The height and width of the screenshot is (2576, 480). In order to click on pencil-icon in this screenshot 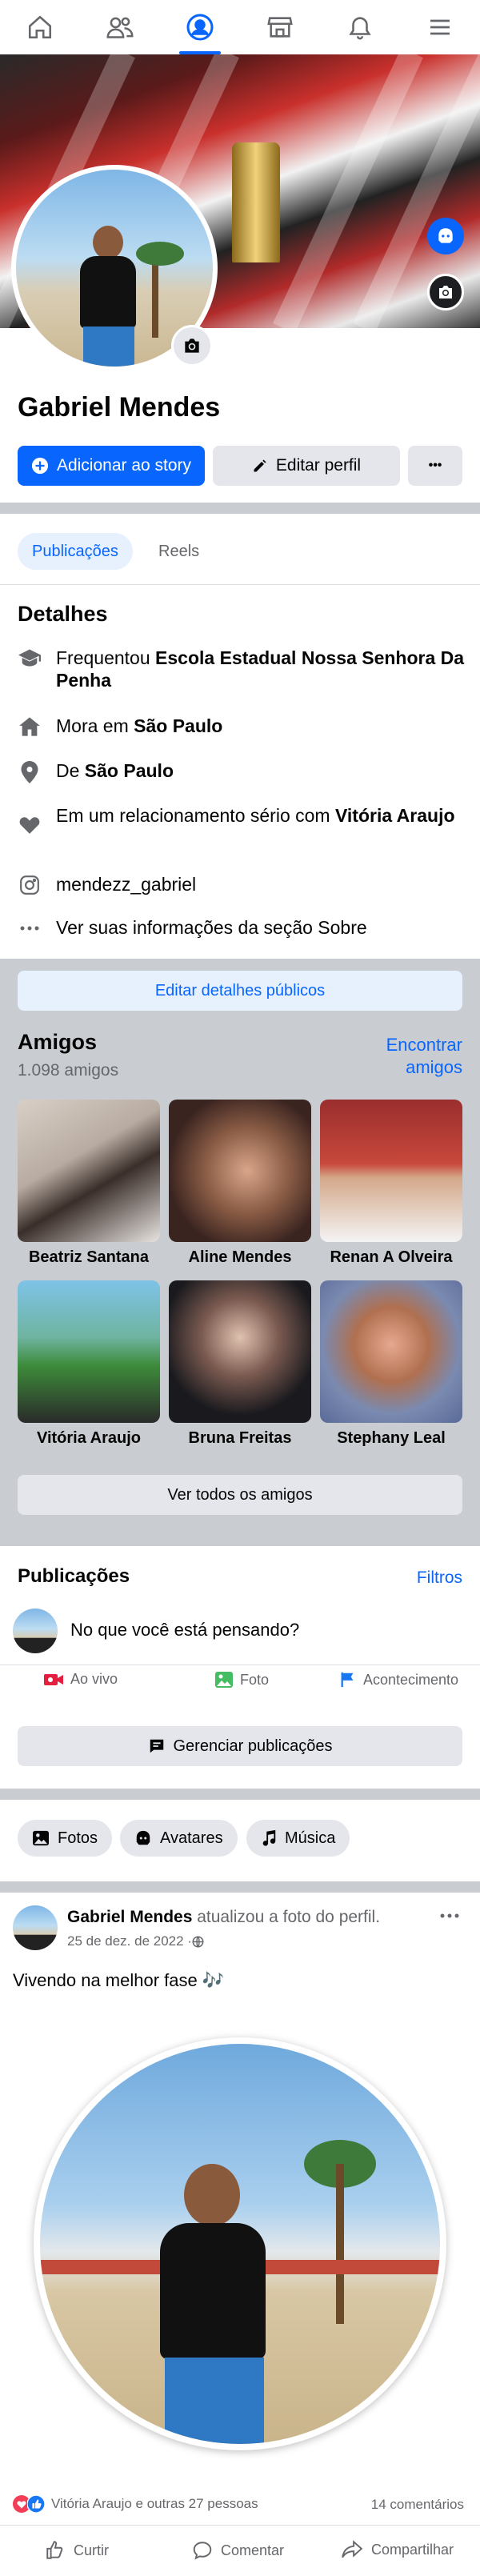, I will do `click(260, 465)`.